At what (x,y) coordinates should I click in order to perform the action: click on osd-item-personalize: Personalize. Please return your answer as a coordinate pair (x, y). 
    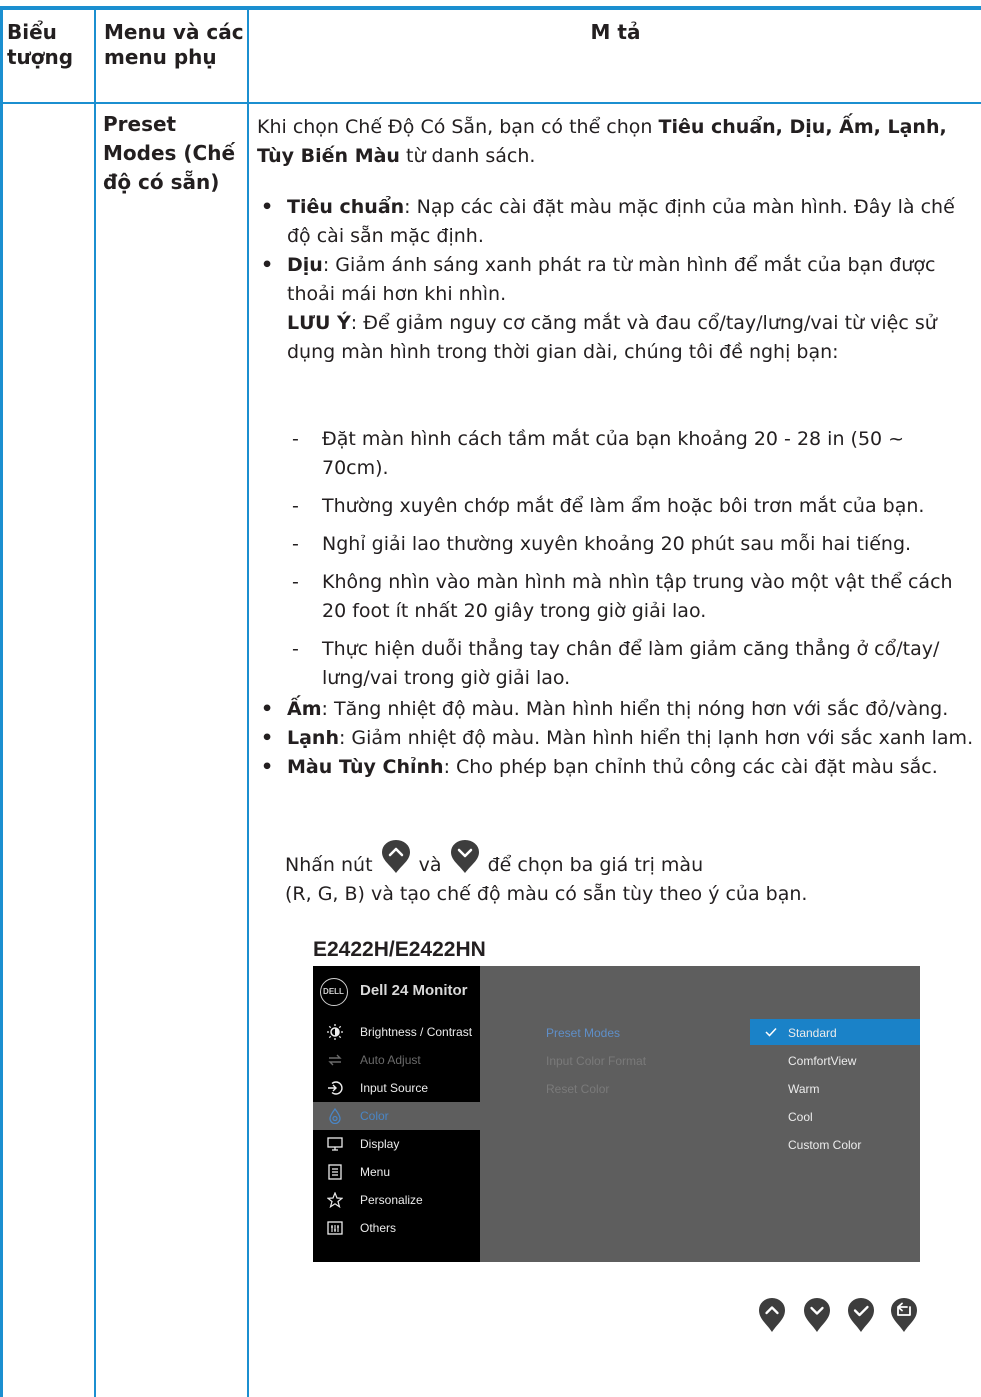
    Looking at the image, I should click on (396, 1200).